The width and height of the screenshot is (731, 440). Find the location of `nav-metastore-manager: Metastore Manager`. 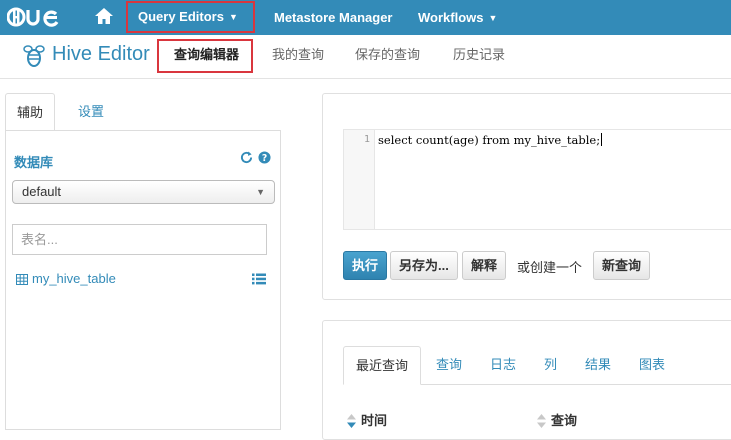

nav-metastore-manager: Metastore Manager is located at coordinates (333, 17).